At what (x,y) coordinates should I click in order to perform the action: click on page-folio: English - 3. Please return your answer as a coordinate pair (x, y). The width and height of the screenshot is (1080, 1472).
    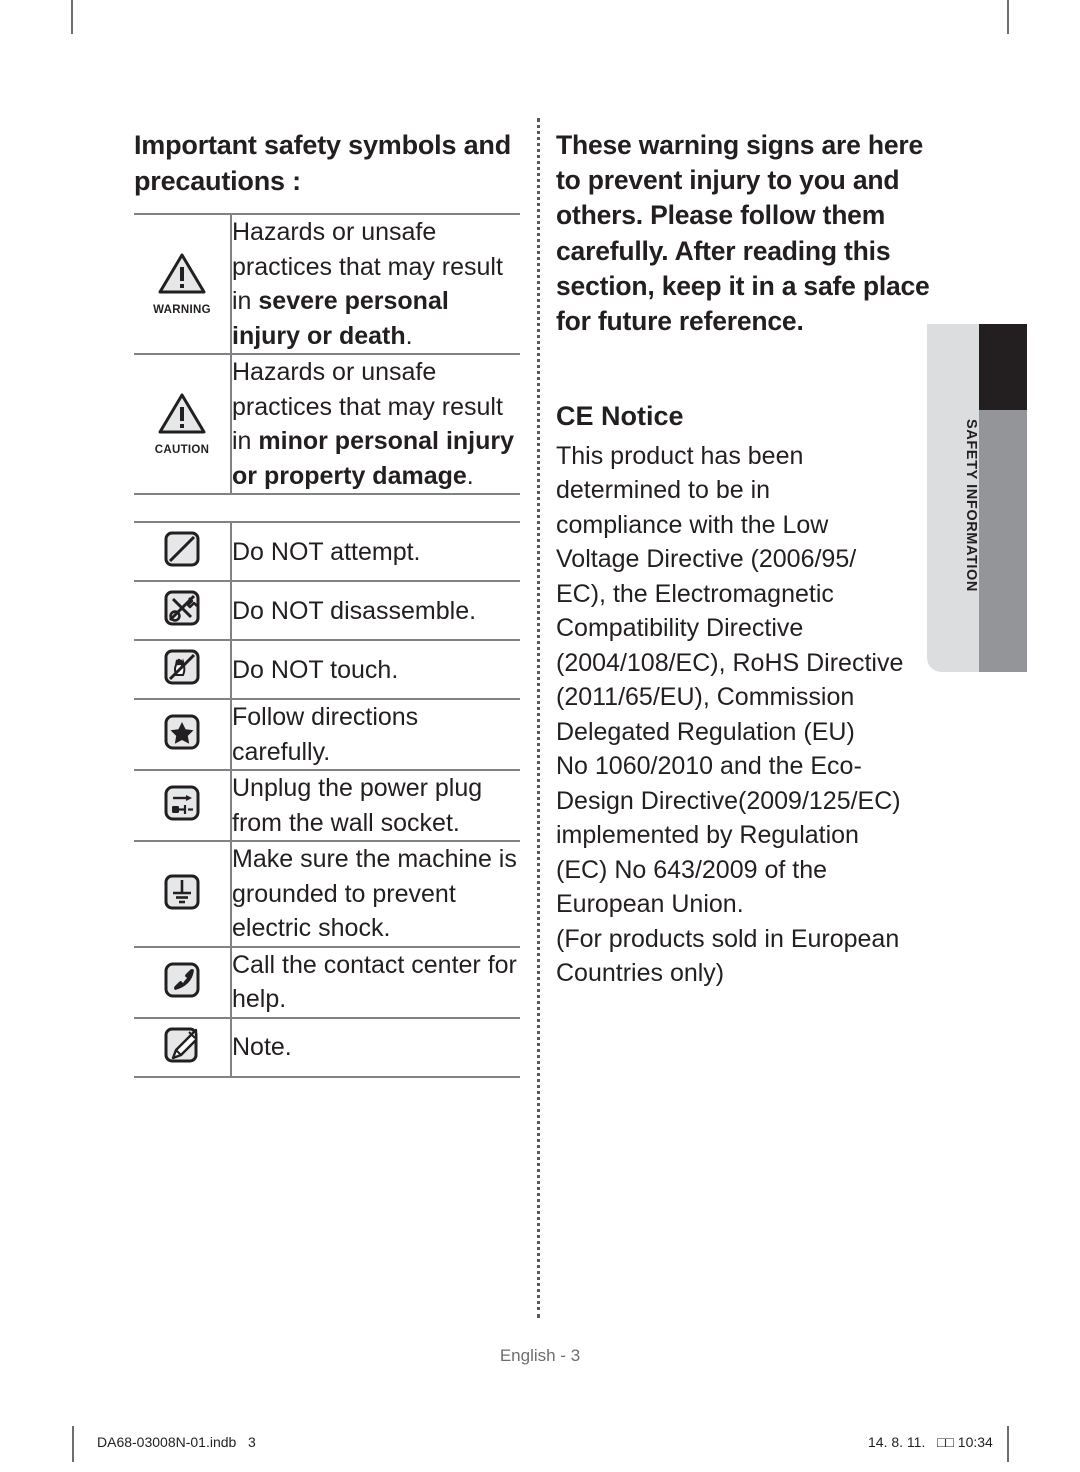
    Looking at the image, I should click on (540, 1355).